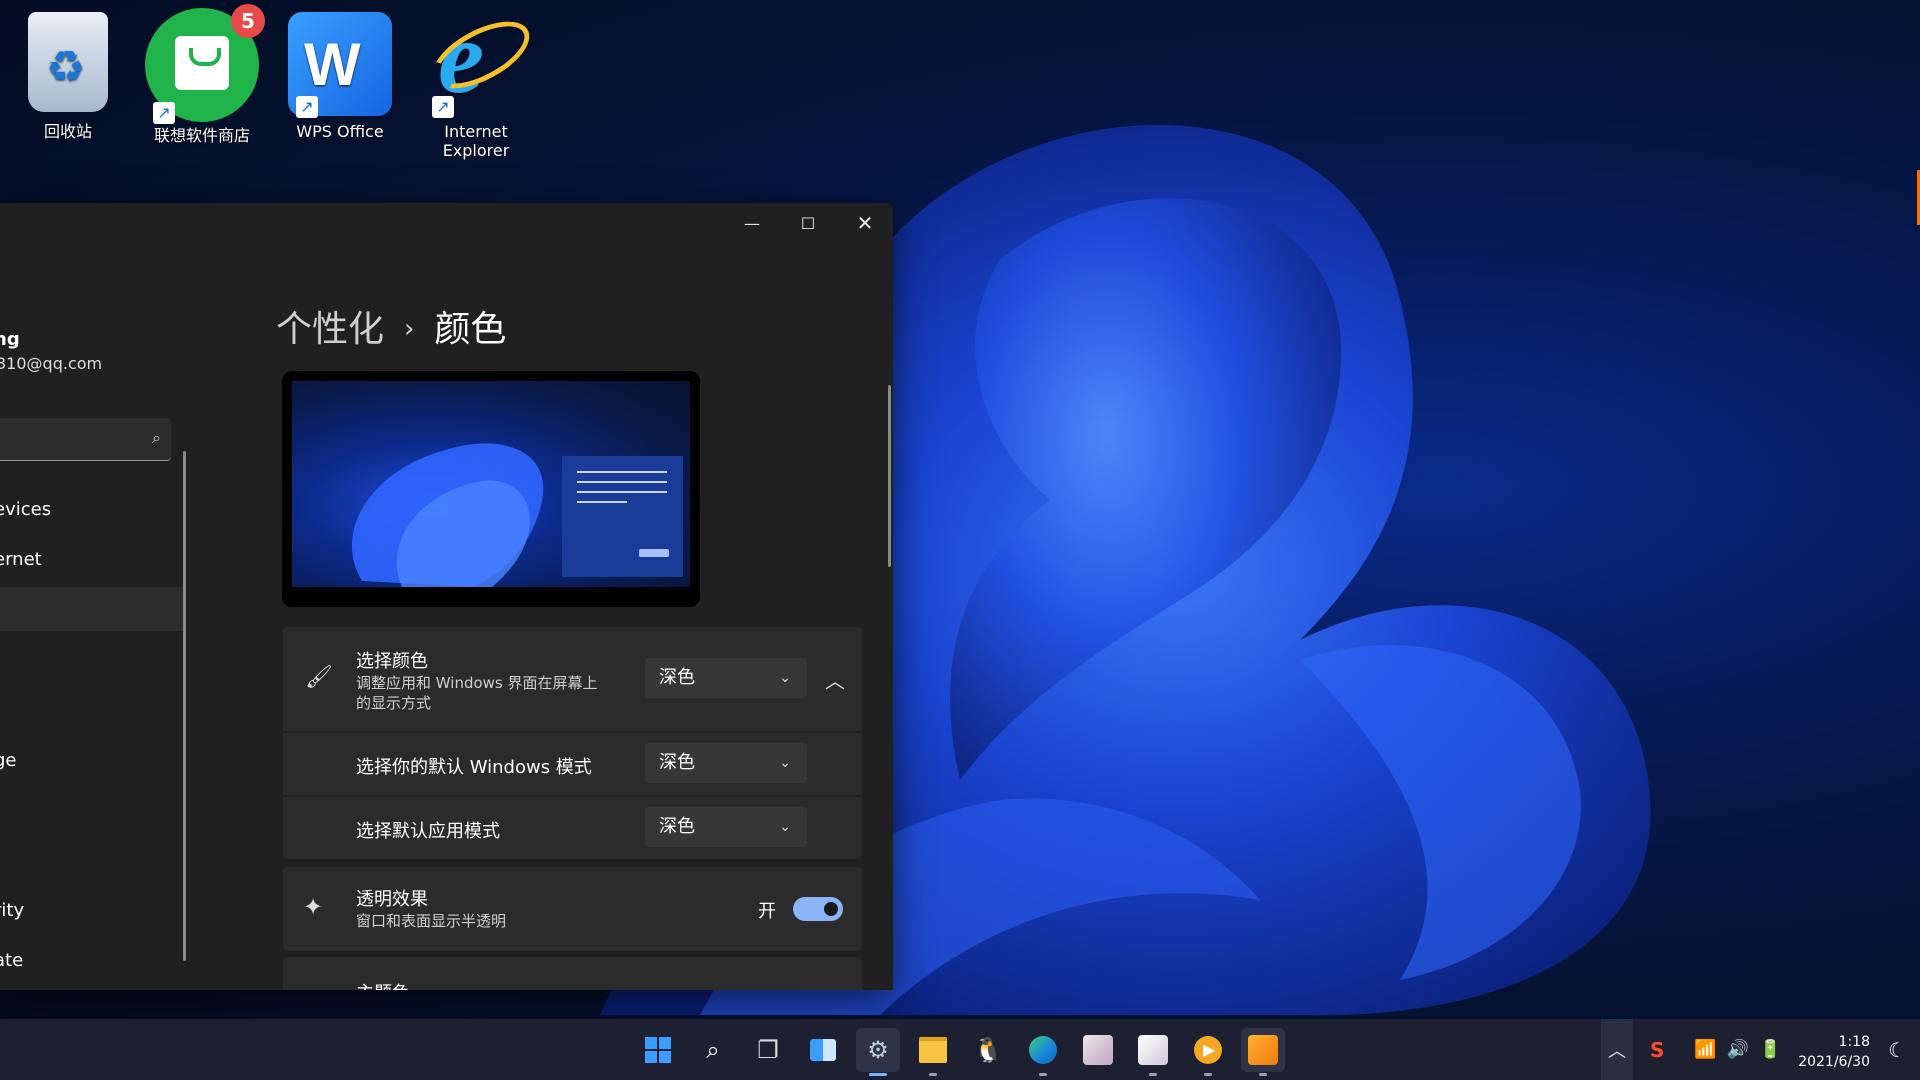 Image resolution: width=1920 pixels, height=1080 pixels. What do you see at coordinates (248, 21) in the screenshot?
I see `notification-badge: 5` at bounding box center [248, 21].